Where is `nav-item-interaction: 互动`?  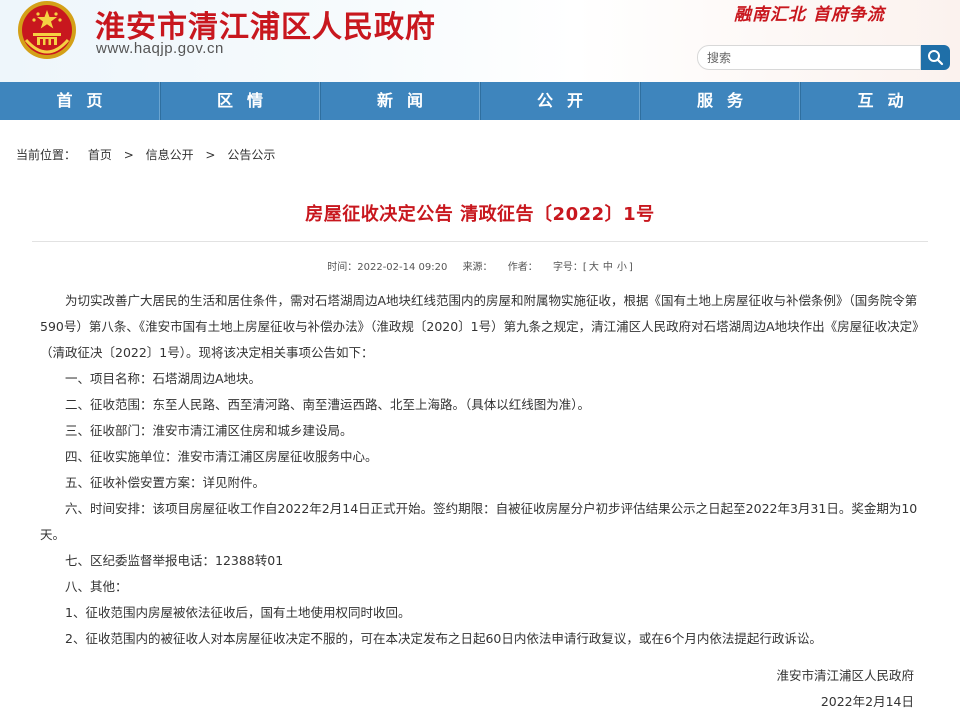 nav-item-interaction: 互动 is located at coordinates (880, 101).